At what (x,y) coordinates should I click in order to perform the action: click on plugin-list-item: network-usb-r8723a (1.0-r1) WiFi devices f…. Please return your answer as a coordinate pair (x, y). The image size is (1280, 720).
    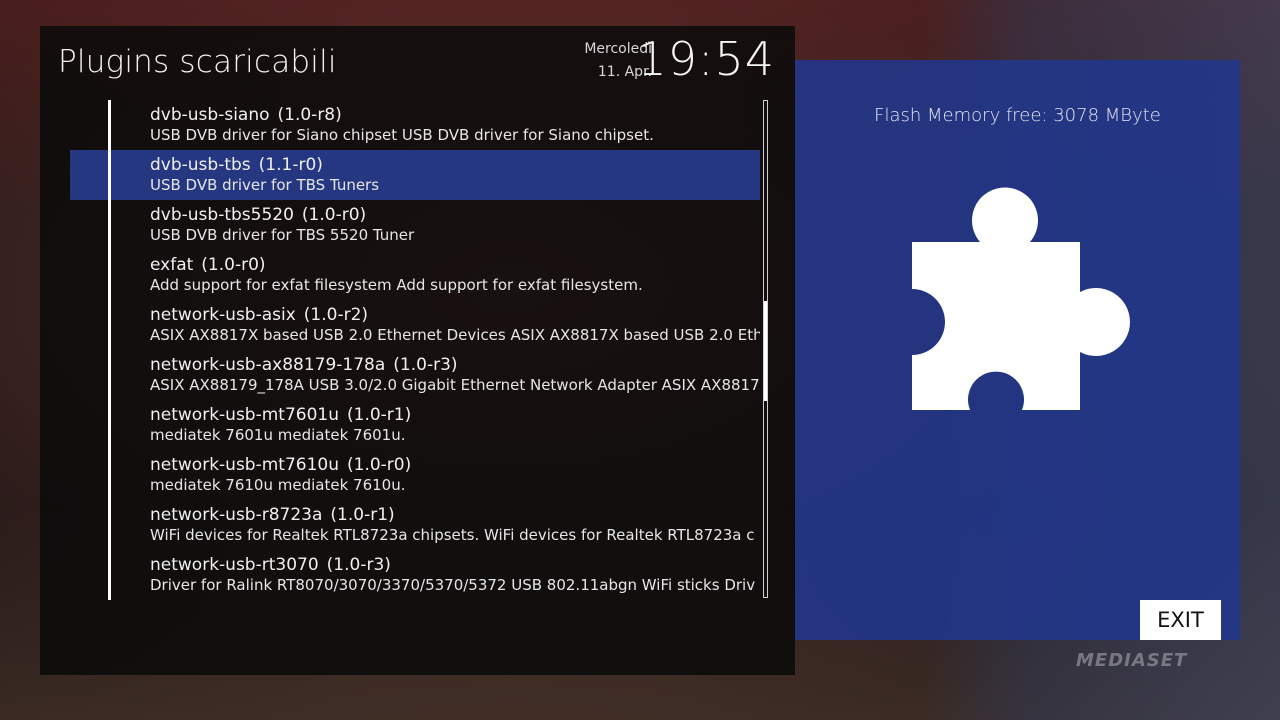
    Looking at the image, I should click on (415, 525).